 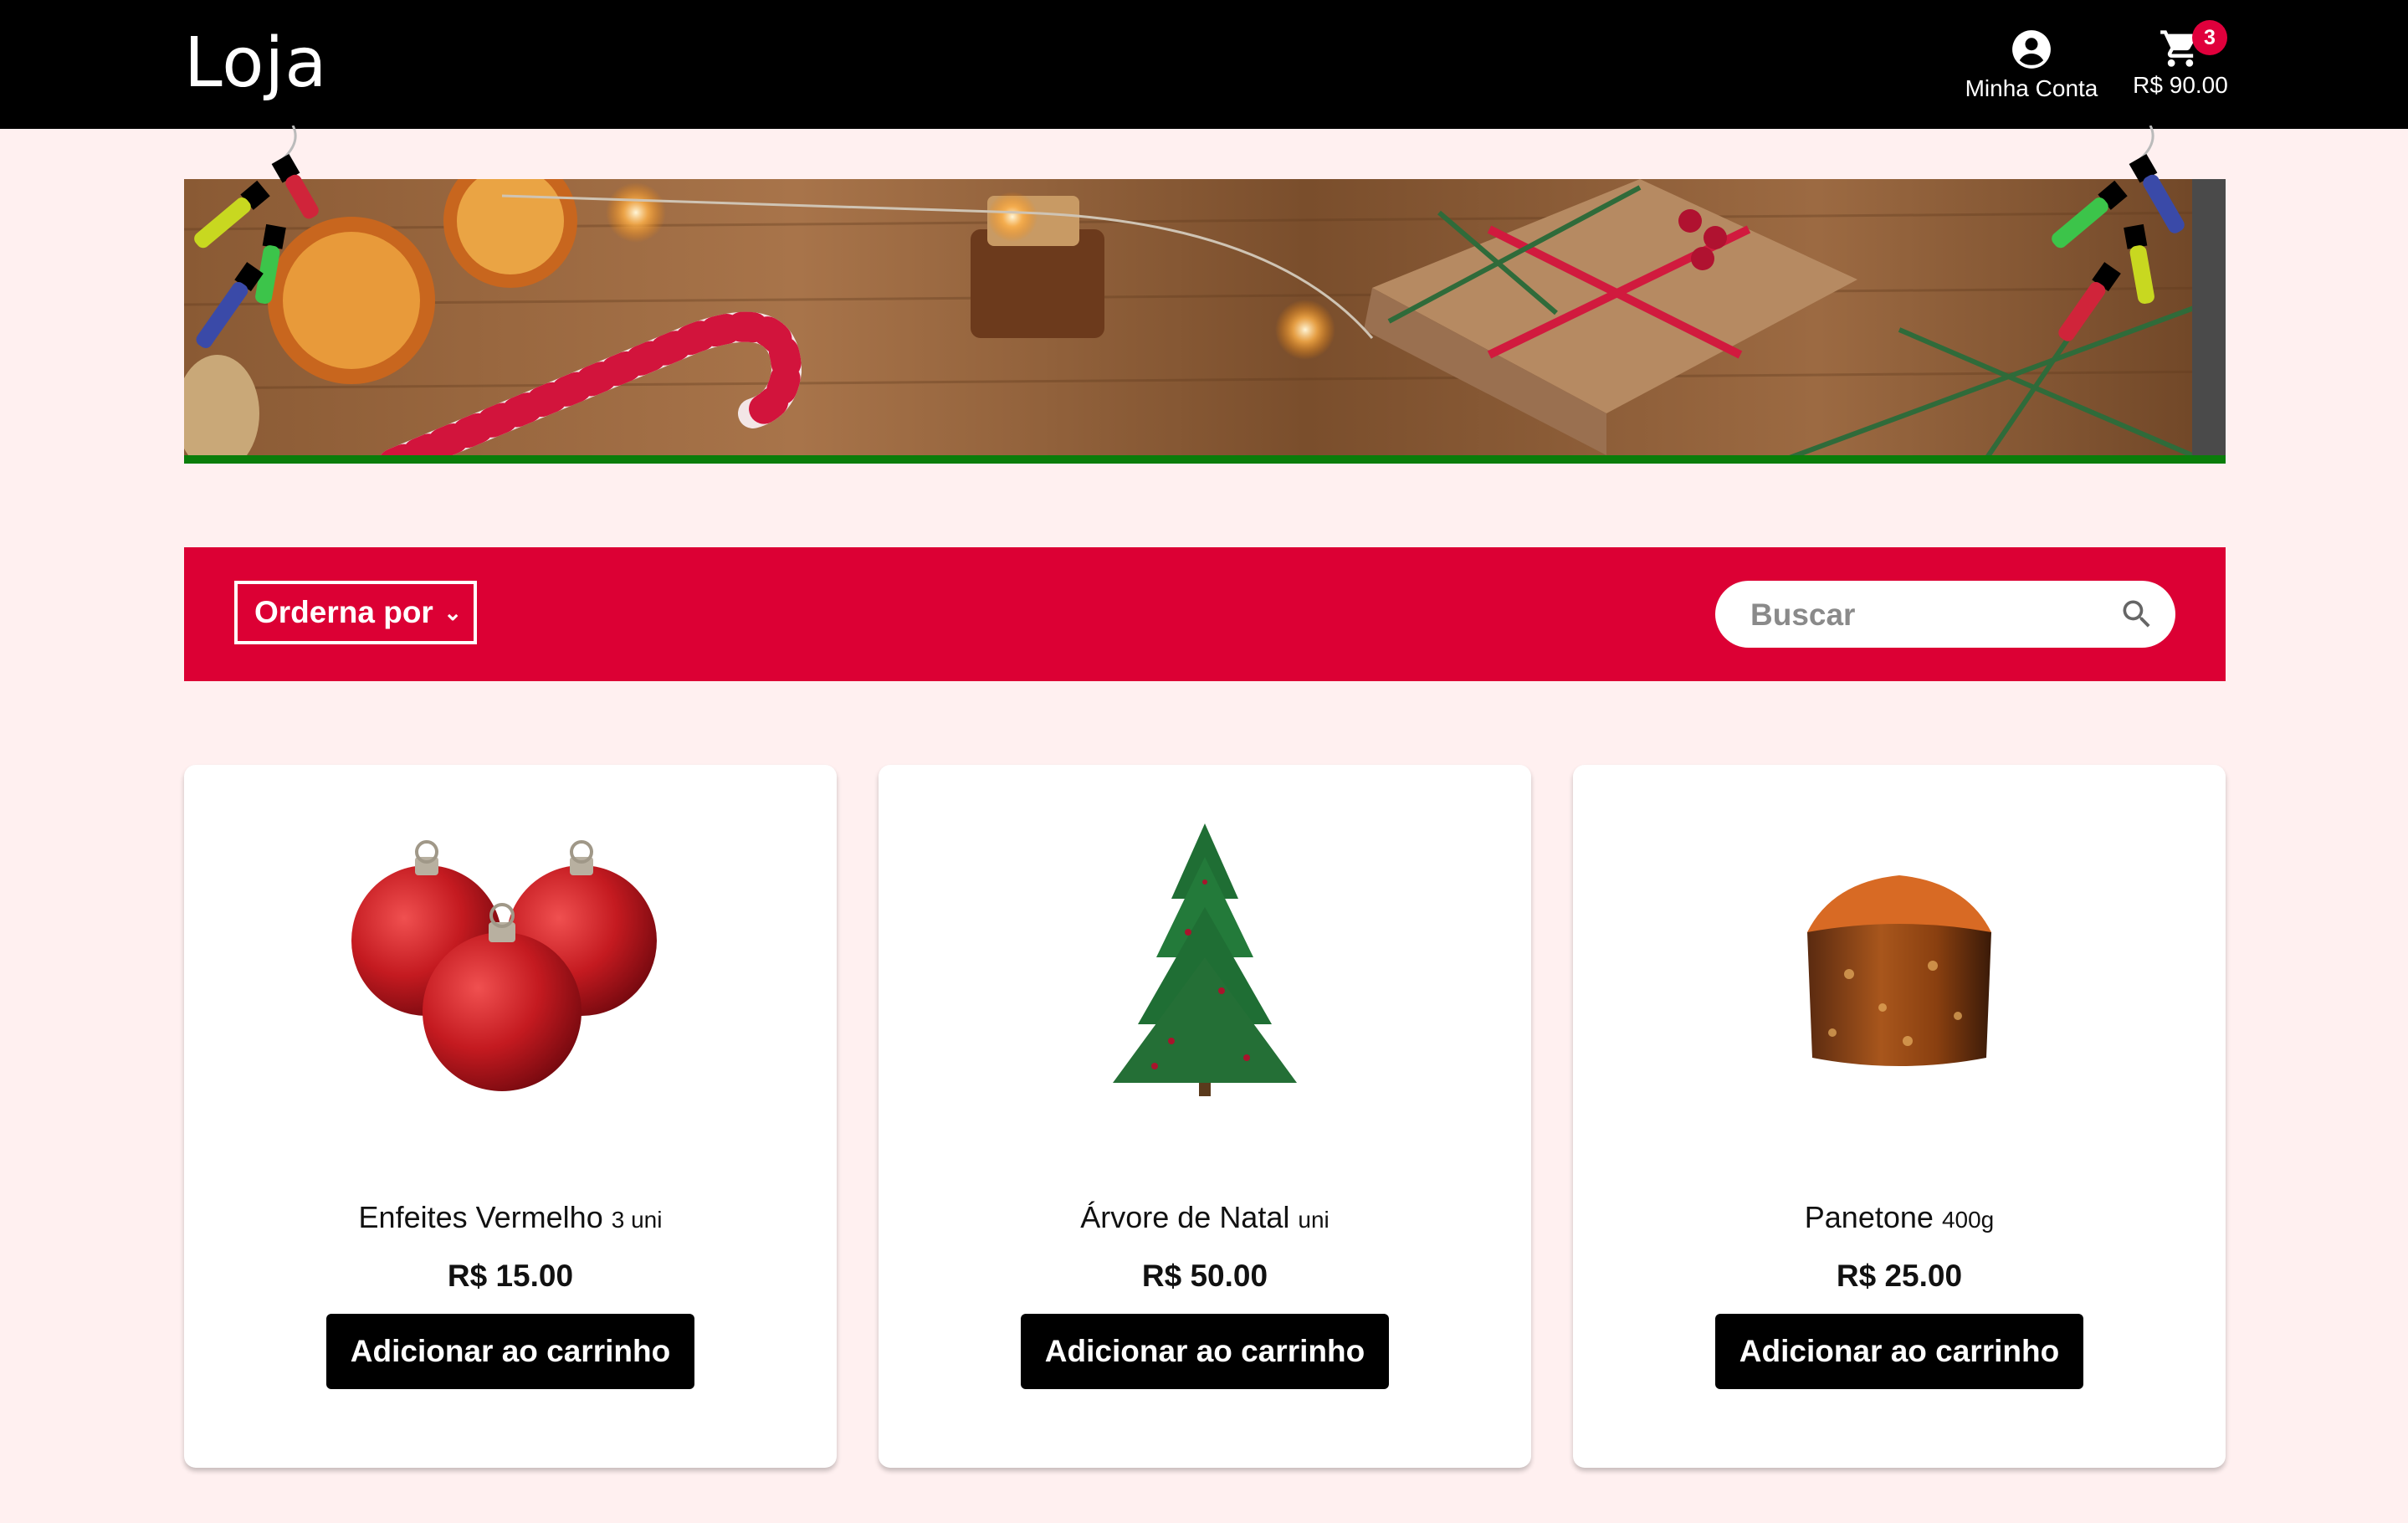 I want to click on panettone-image, so click(x=1899, y=970).